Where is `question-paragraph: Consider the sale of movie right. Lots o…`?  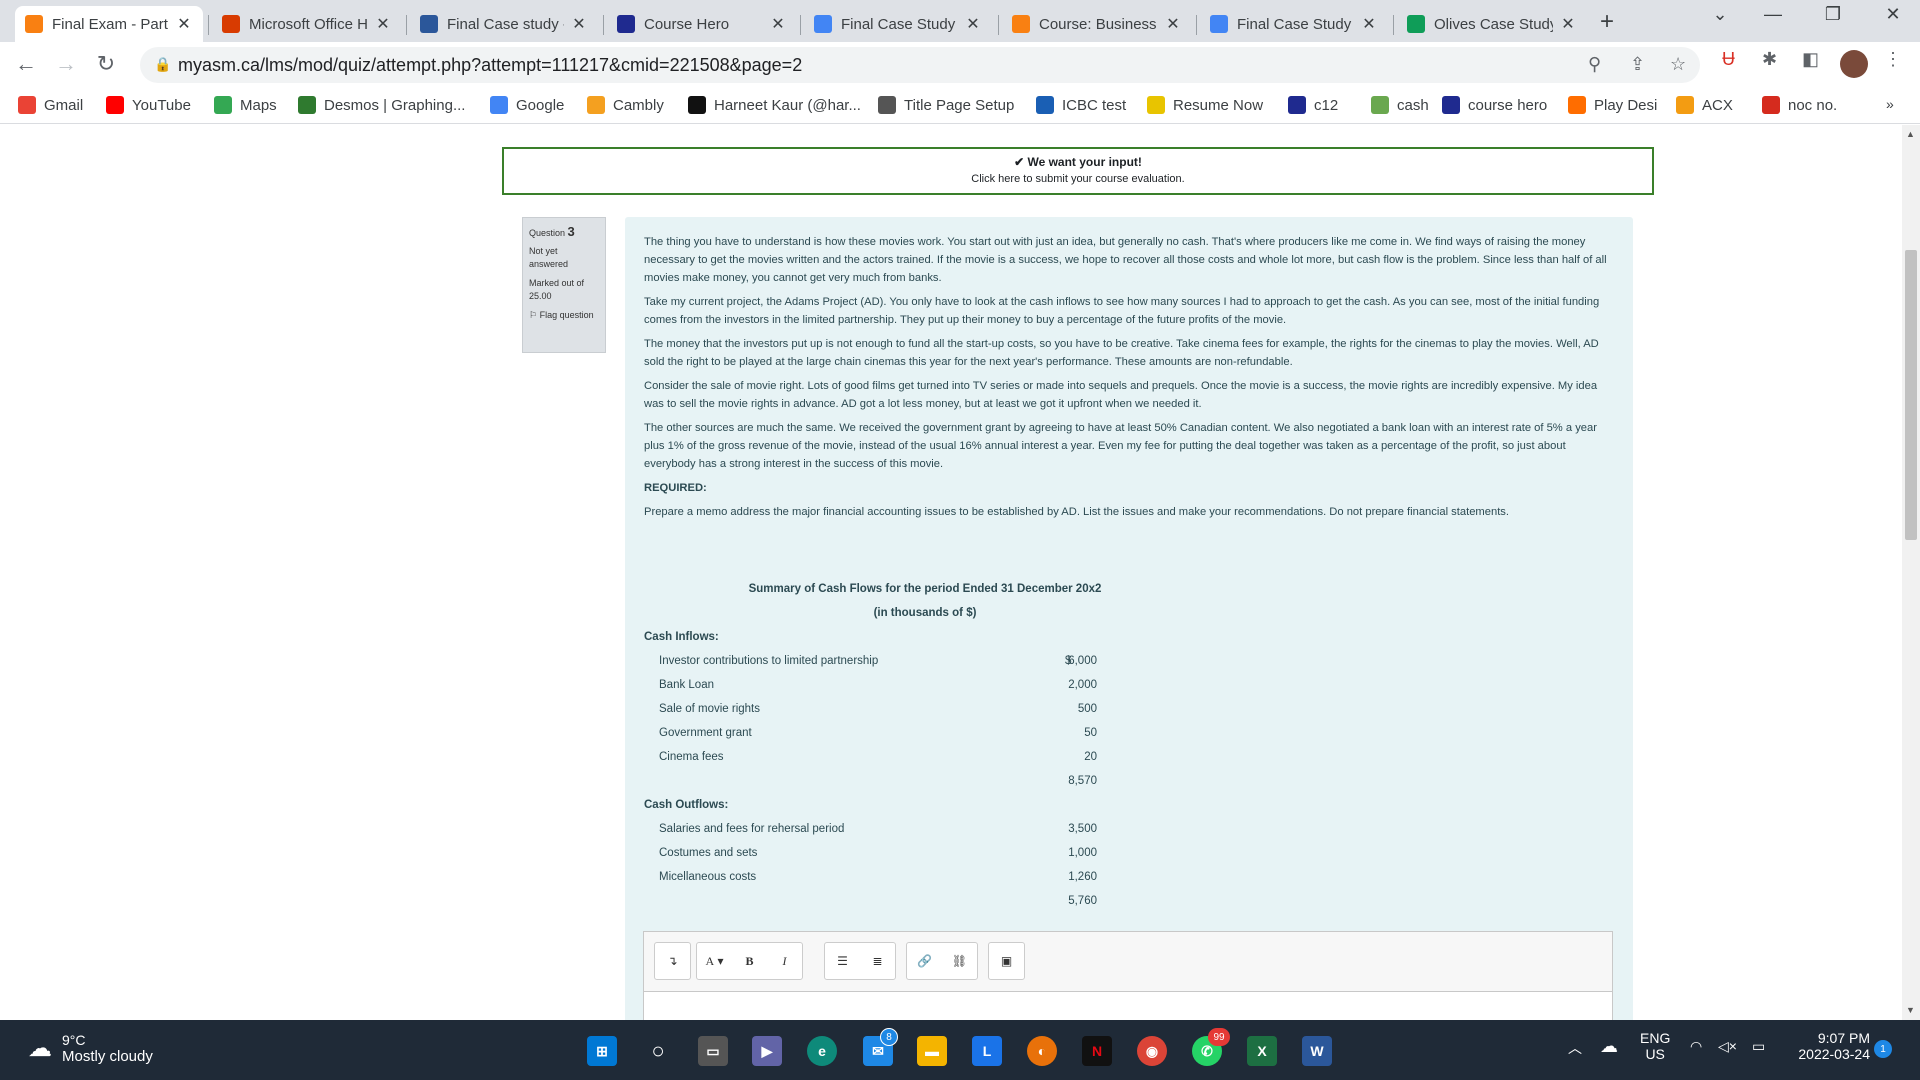 question-paragraph: Consider the sale of movie right. Lots o… is located at coordinates (1121, 395).